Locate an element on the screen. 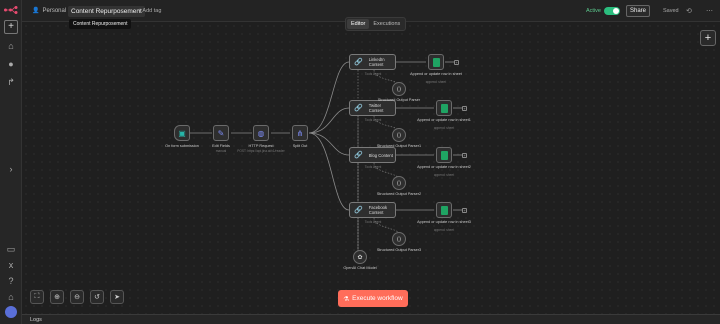 This screenshot has height=324, width=720. globe-icon: ◍ is located at coordinates (261, 133).